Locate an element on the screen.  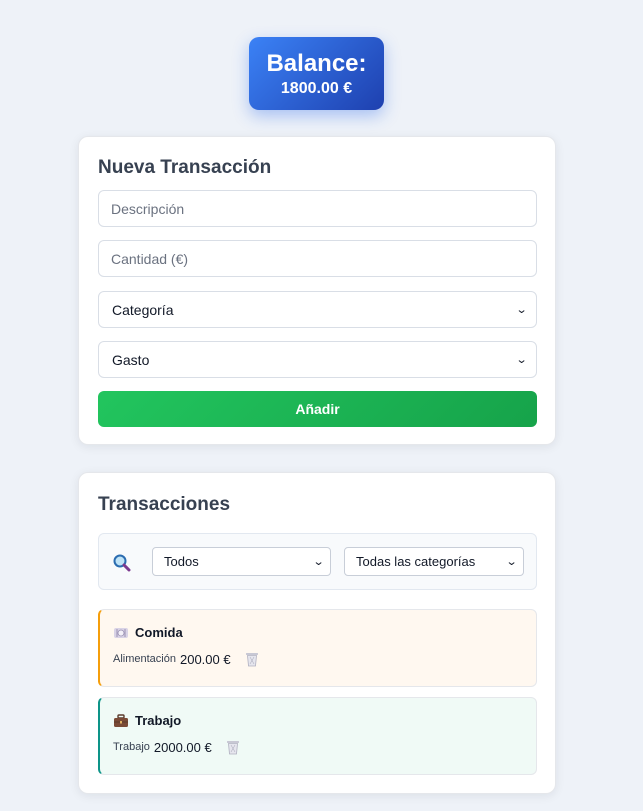
balance-card: Balance: 1800.00 € is located at coordinates (316, 73).